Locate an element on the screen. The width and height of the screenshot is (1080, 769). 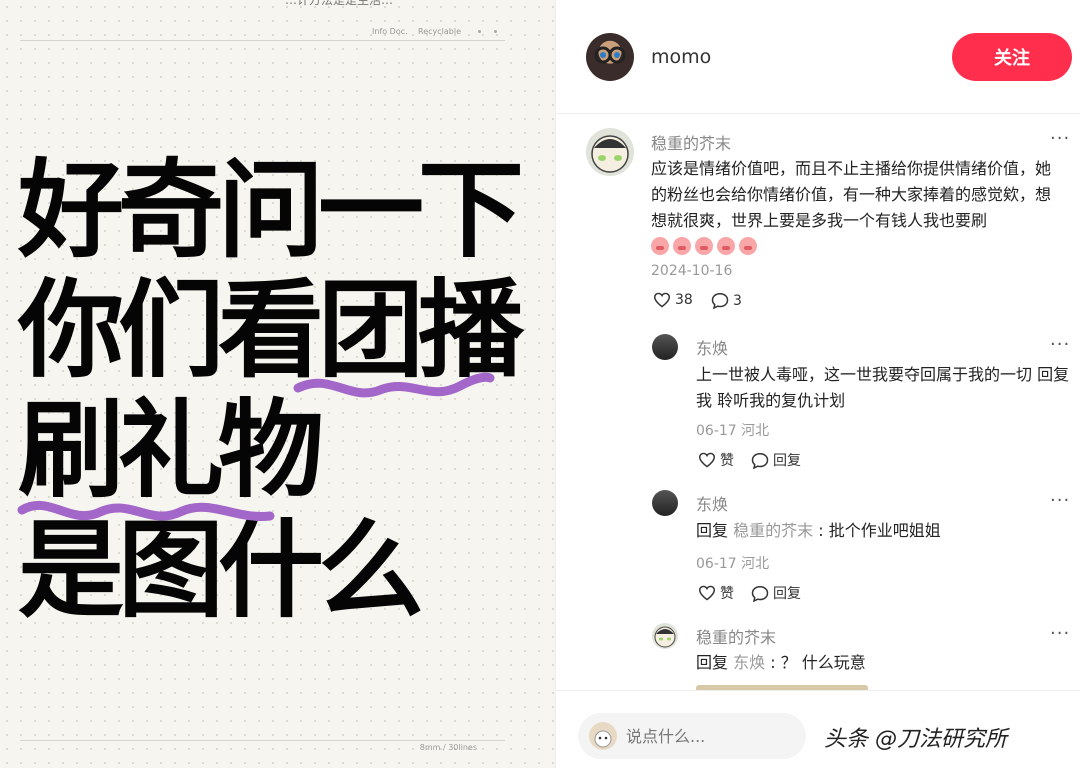
note-footer: 8mm / 30lines is located at coordinates (448, 747).